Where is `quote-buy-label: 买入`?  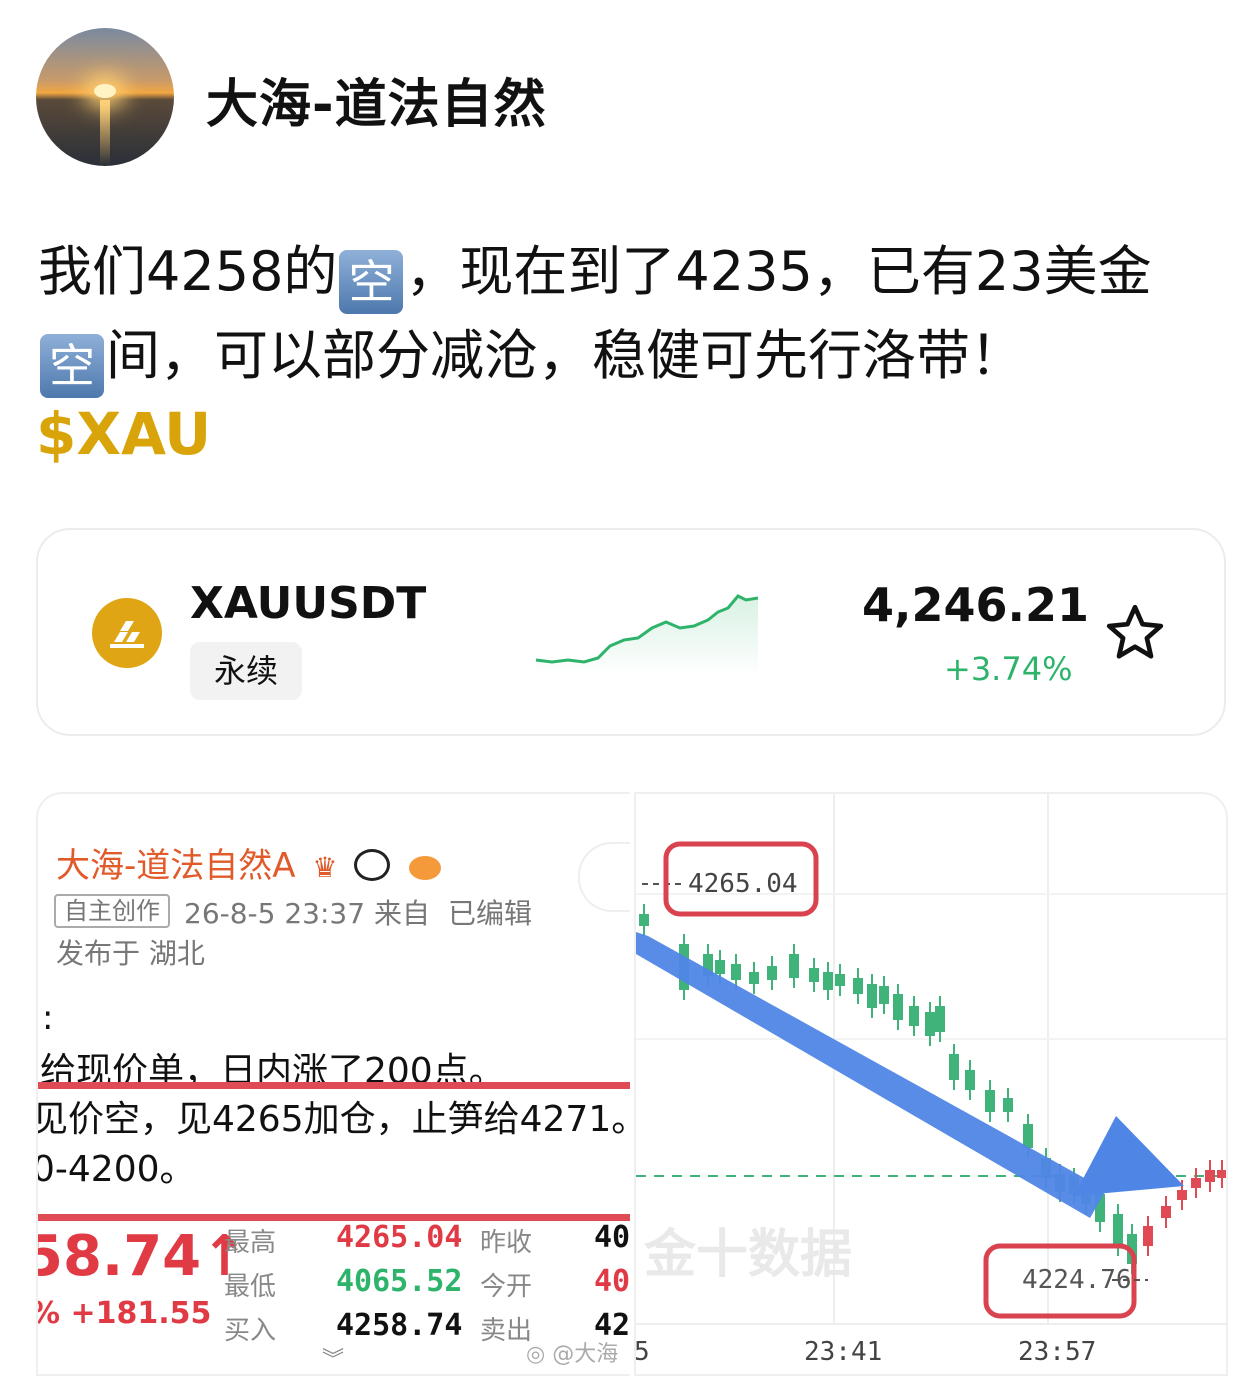
quote-buy-label: 买入 is located at coordinates (250, 1331).